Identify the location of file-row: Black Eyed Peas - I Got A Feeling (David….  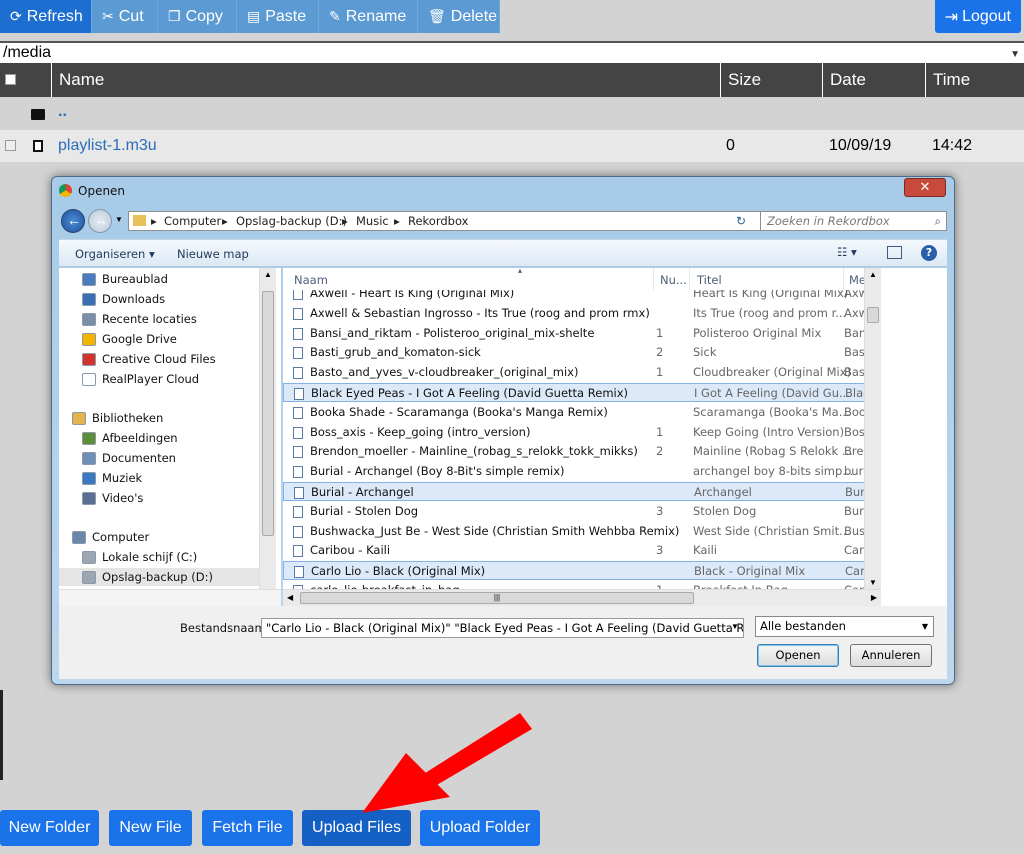
(582, 392).